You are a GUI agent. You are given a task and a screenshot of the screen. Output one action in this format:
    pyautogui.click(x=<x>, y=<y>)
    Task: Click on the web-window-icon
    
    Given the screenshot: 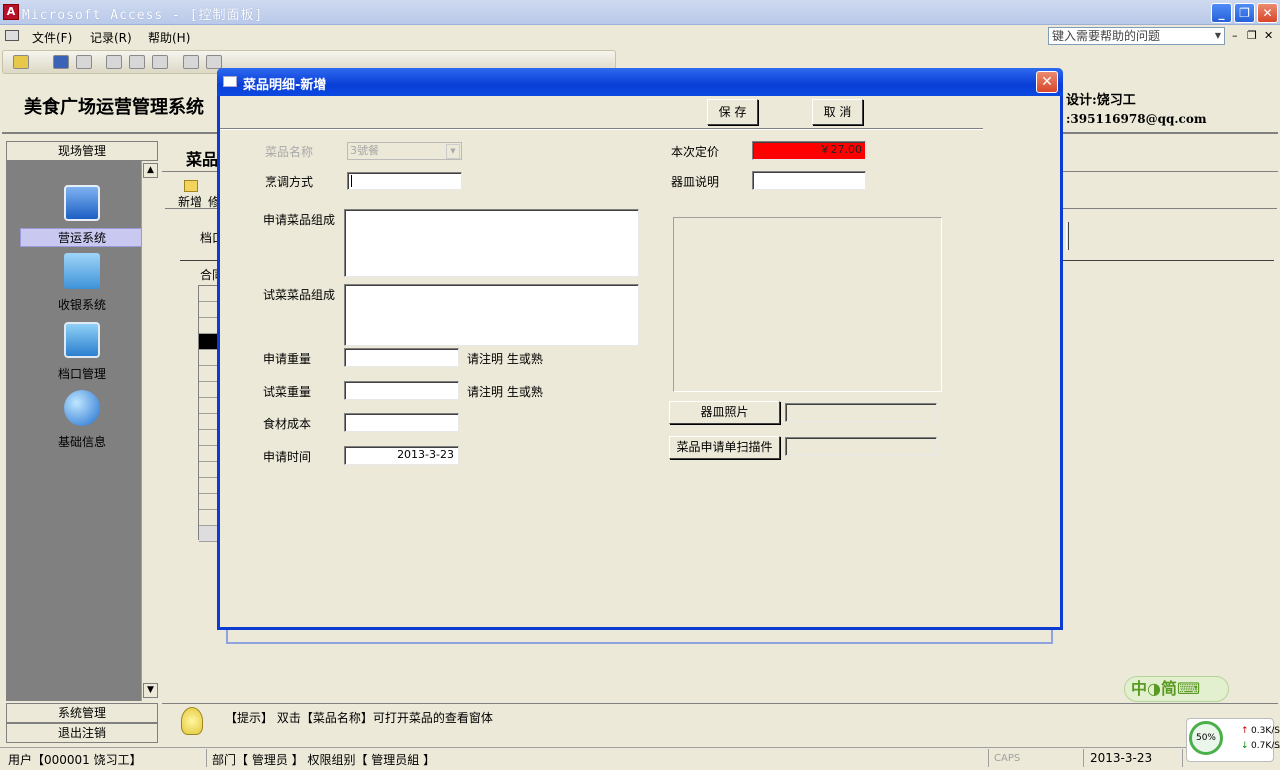 What is the action you would take?
    pyautogui.click(x=82, y=203)
    